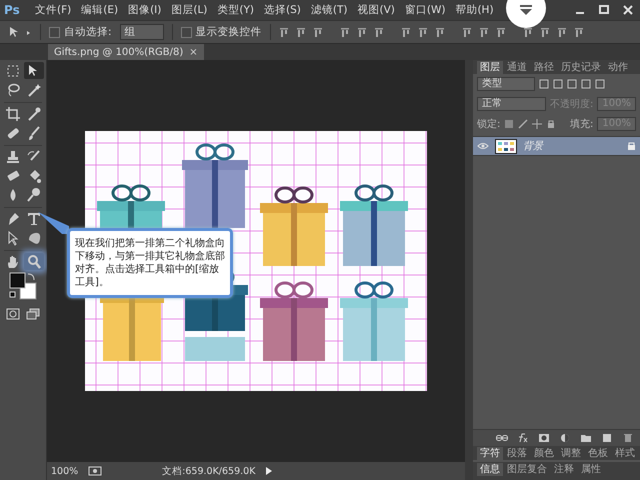 Image resolution: width=640 pixels, height=480 pixels. I want to click on panel-tab: 历史记录, so click(581, 67).